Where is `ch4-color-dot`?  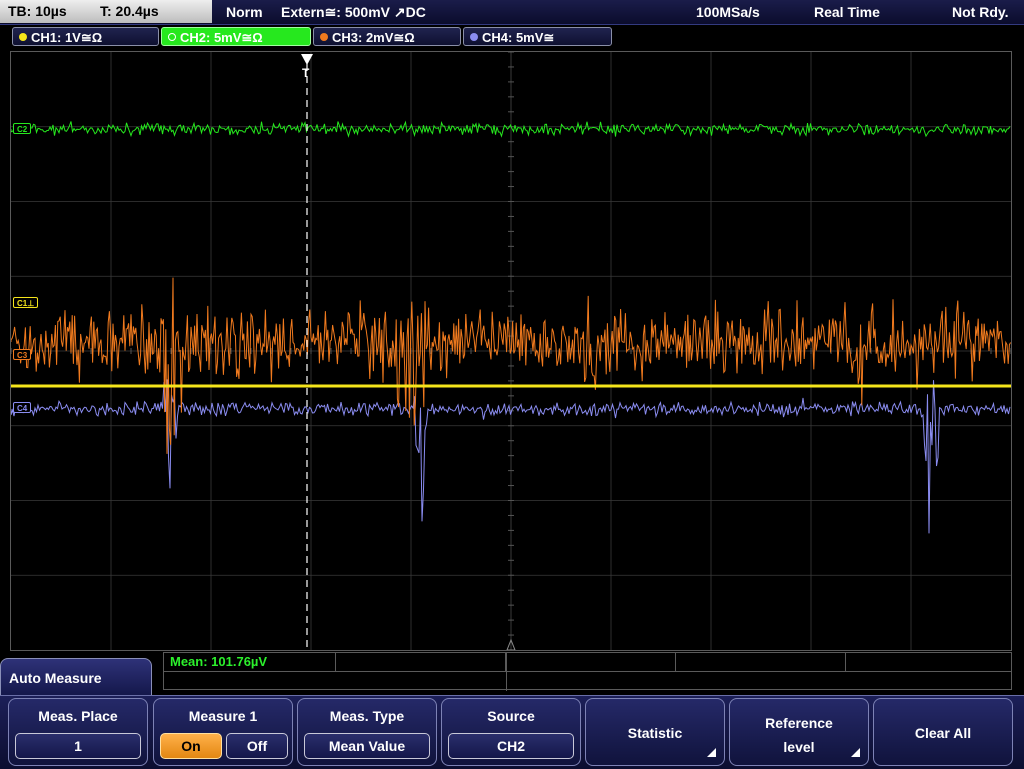
ch4-color-dot is located at coordinates (474, 37).